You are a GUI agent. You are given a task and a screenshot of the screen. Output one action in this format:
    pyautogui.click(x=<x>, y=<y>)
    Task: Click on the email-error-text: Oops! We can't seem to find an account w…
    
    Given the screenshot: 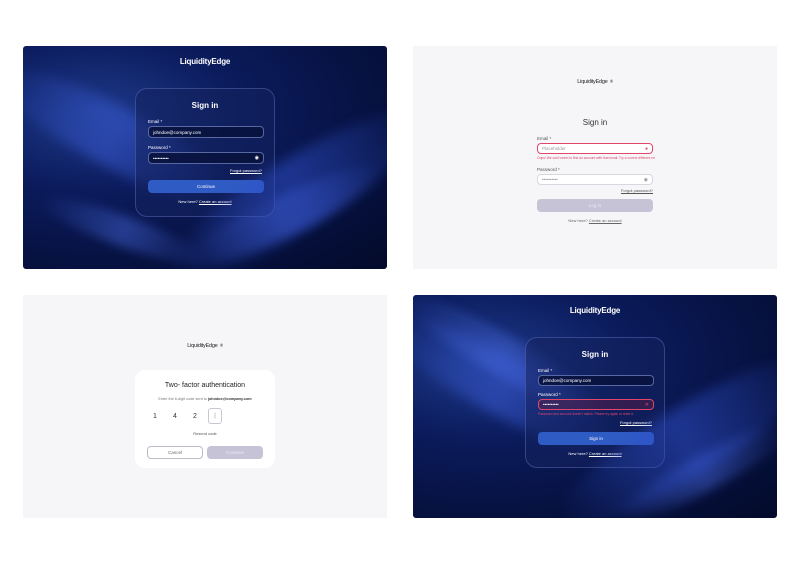 What is the action you would take?
    pyautogui.click(x=596, y=158)
    